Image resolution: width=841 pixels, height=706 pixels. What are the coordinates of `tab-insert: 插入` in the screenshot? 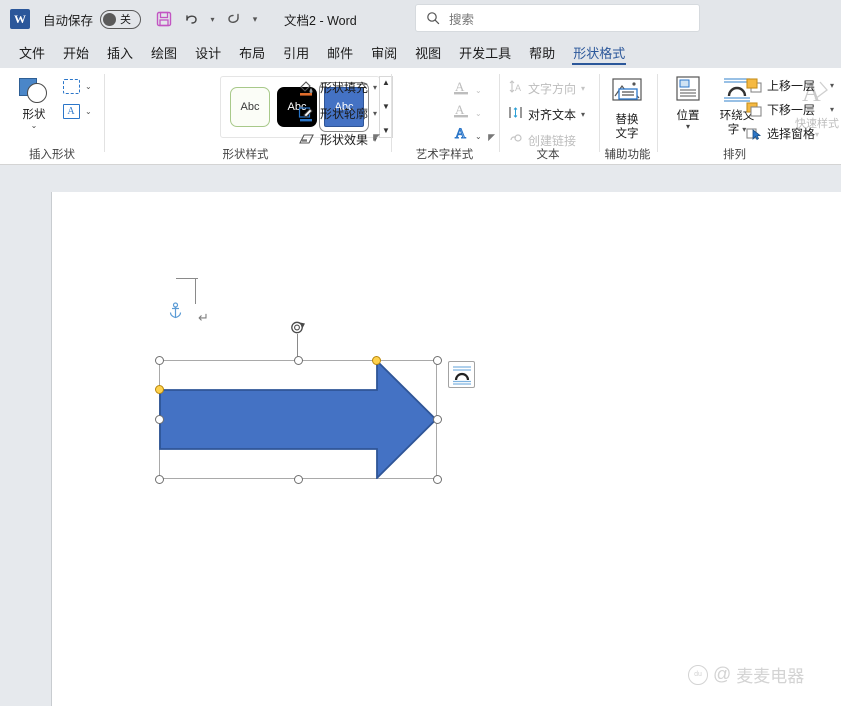 It's located at (120, 54).